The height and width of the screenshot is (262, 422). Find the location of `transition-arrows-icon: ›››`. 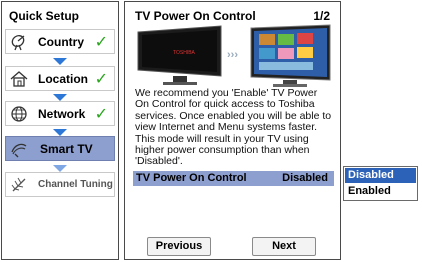

transition-arrows-icon: ››› is located at coordinates (232, 55).